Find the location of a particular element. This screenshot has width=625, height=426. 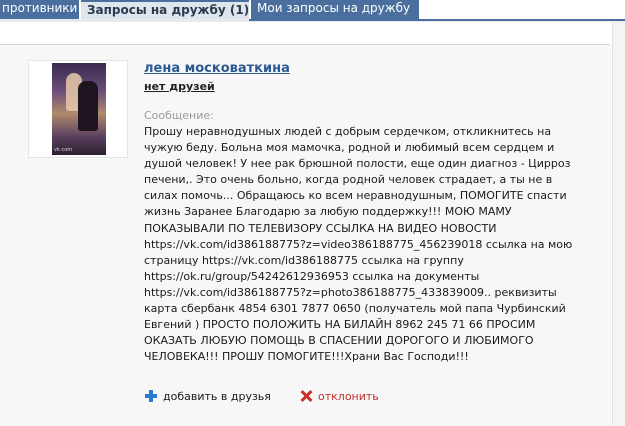

cross-icon is located at coordinates (306, 396).